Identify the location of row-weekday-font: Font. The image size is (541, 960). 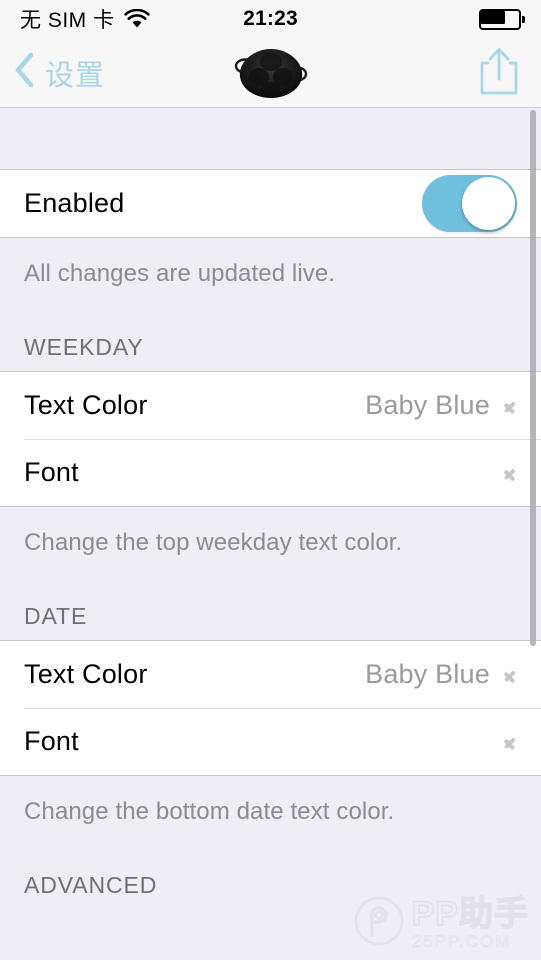
(270, 473).